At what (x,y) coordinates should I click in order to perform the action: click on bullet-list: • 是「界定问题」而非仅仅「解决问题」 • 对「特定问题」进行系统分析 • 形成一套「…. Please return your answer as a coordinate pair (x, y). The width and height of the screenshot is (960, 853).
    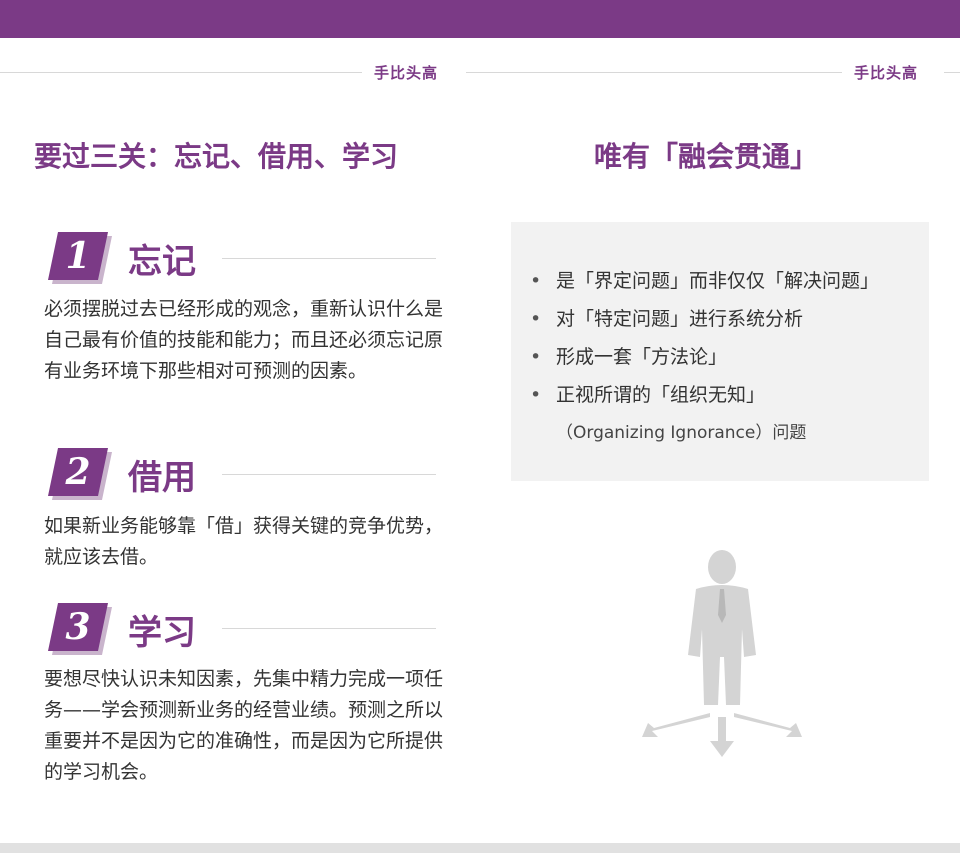
    Looking at the image, I should click on (704, 338).